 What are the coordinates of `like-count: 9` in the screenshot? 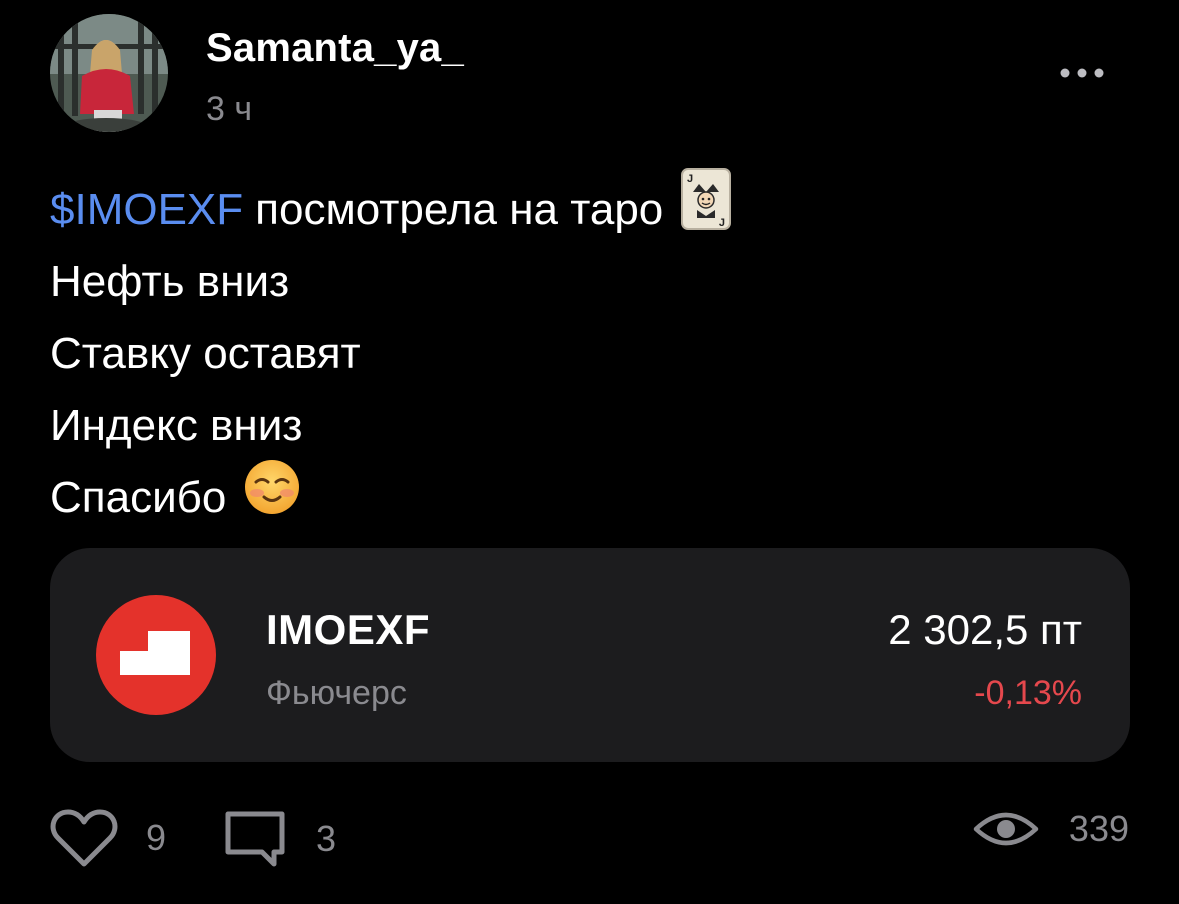 It's located at (156, 837).